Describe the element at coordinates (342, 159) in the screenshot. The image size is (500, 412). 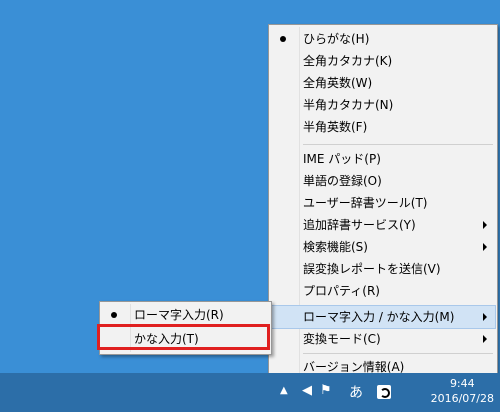
I see `menu-item-label: IME パッド(P)` at that location.